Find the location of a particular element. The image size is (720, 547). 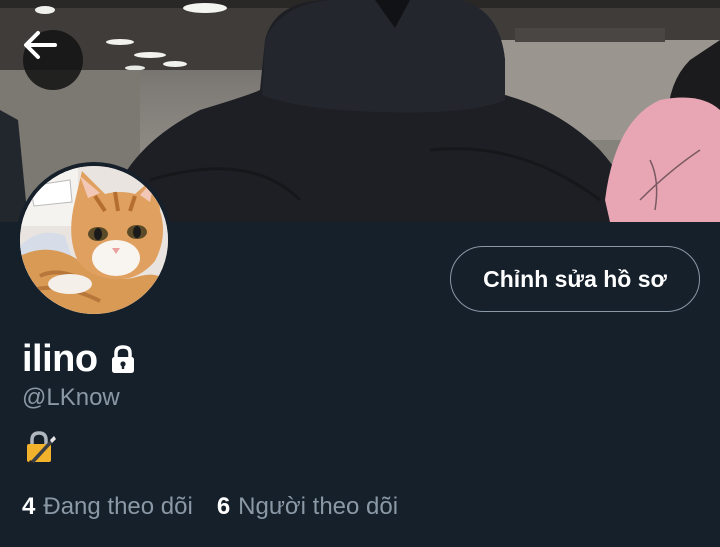

following-link: 4 Đang theo dõi is located at coordinates (107, 507).